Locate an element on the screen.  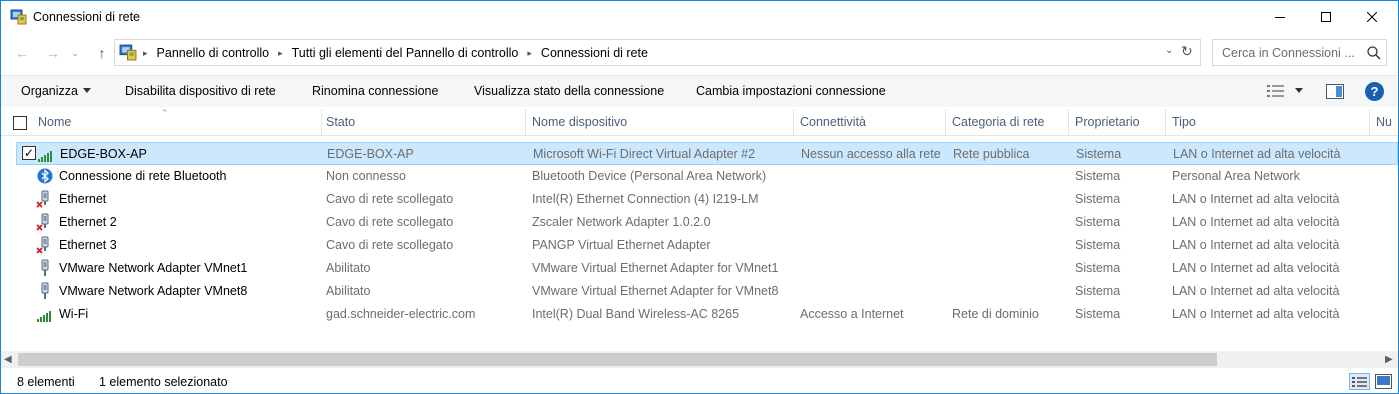
window-title: Connessioni di rete is located at coordinates (87, 17).